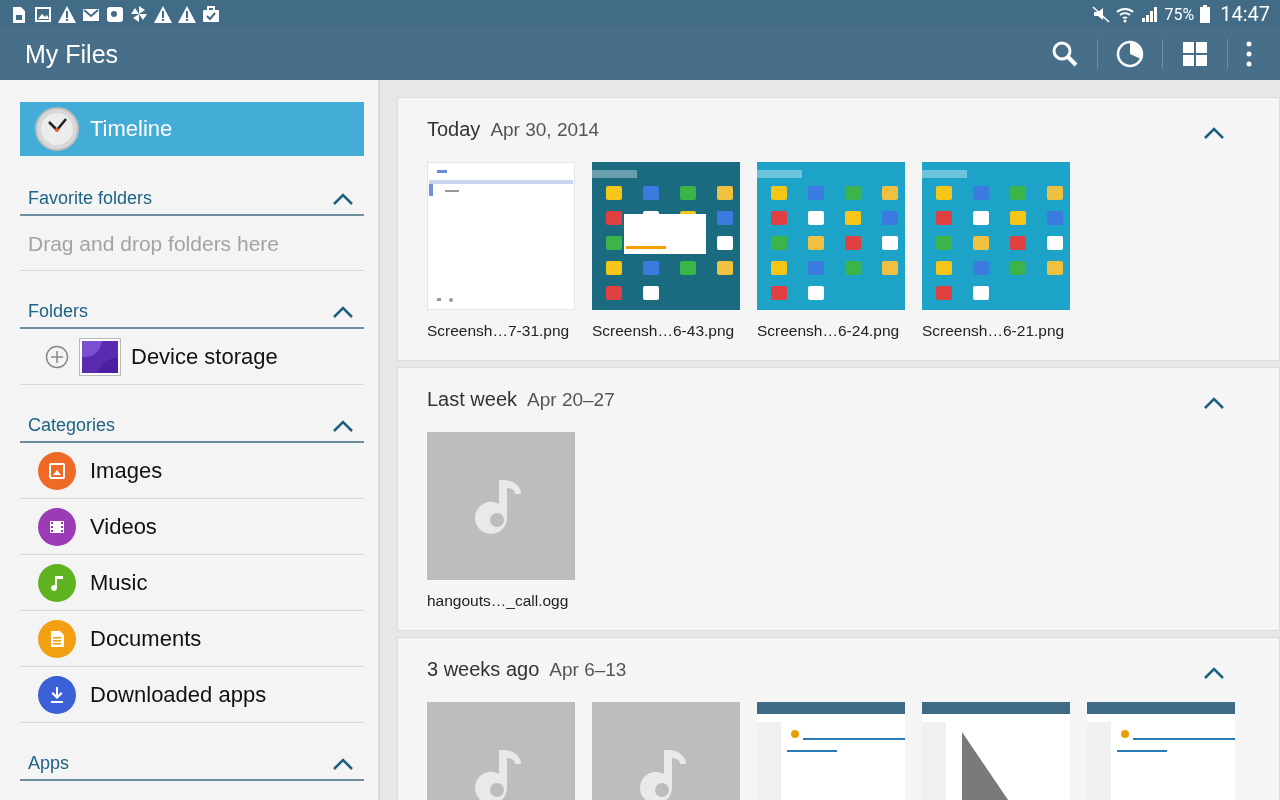 Image resolution: width=1280 pixels, height=800 pixels. Describe the element at coordinates (192, 583) in the screenshot. I see `category-item: Music` at that location.